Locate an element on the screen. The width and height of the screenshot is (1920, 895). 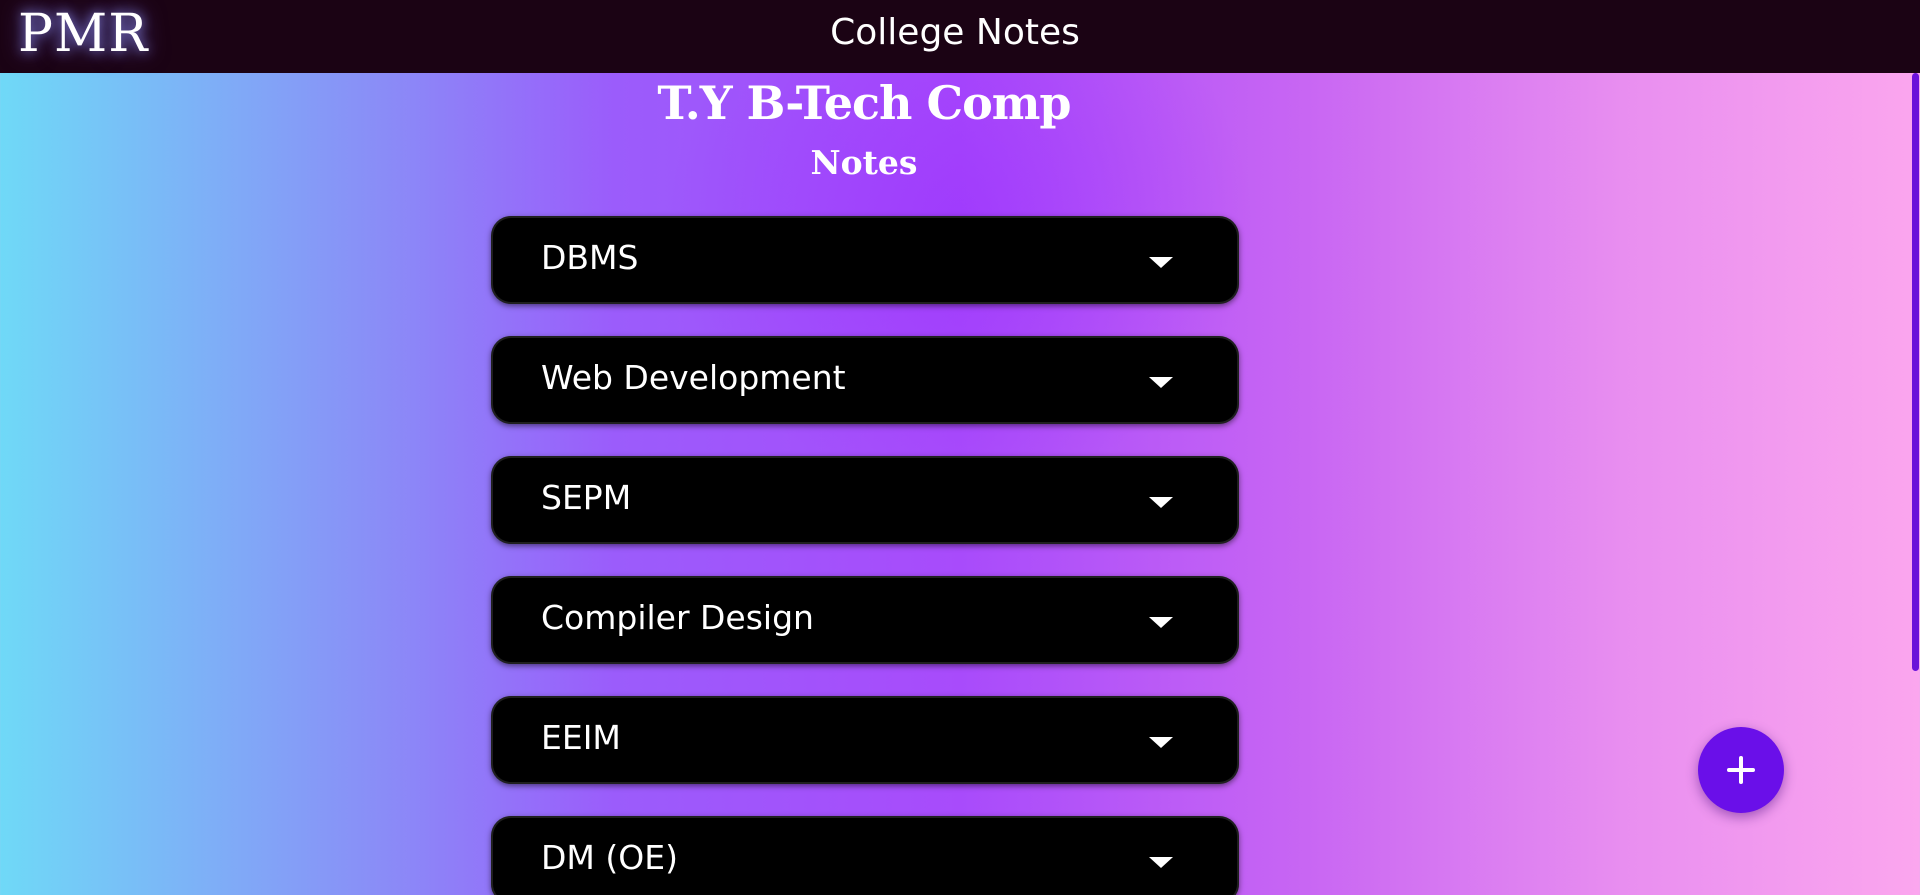
accordion-item-eeim: EEIM is located at coordinates (865, 740).